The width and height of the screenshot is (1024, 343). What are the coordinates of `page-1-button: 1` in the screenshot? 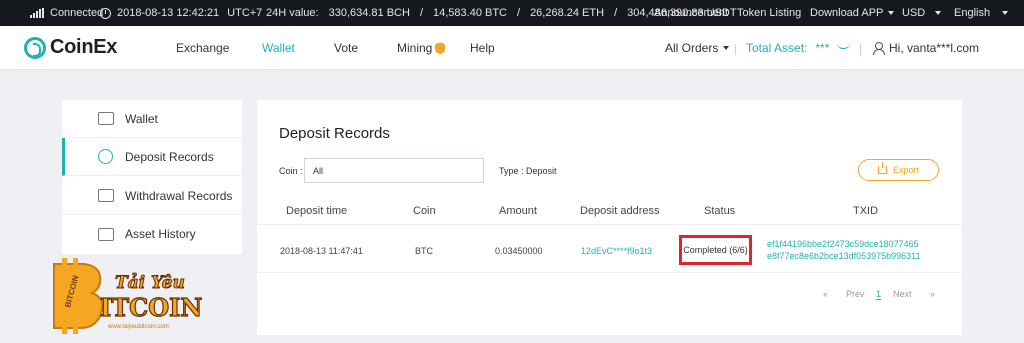 It's located at (879, 294).